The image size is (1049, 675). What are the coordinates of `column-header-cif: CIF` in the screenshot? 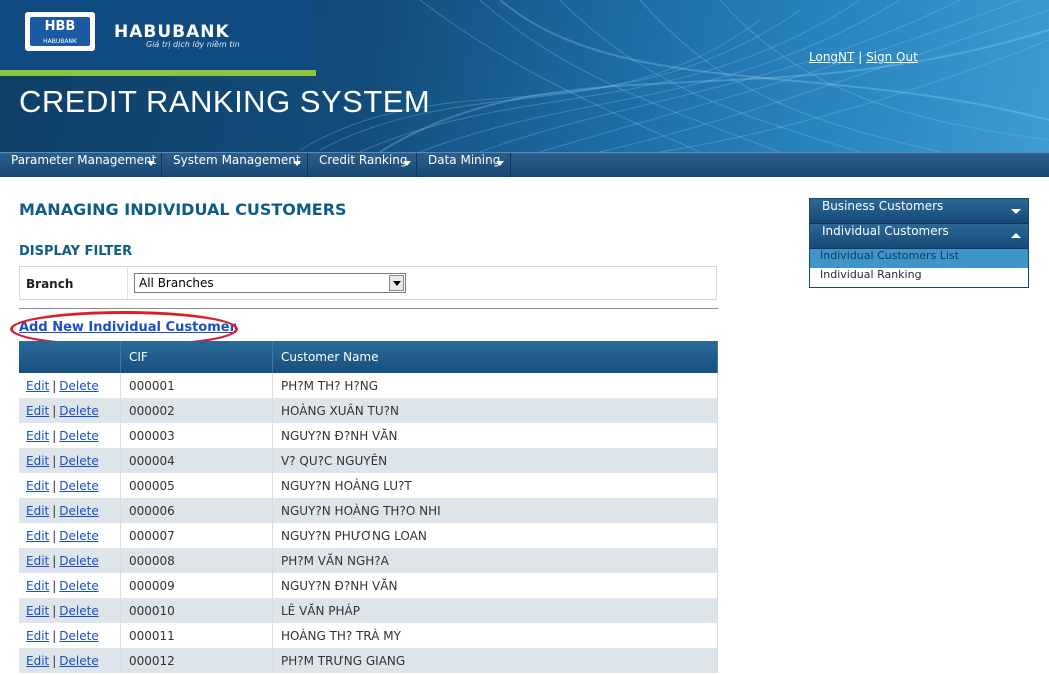 It's located at (196, 357).